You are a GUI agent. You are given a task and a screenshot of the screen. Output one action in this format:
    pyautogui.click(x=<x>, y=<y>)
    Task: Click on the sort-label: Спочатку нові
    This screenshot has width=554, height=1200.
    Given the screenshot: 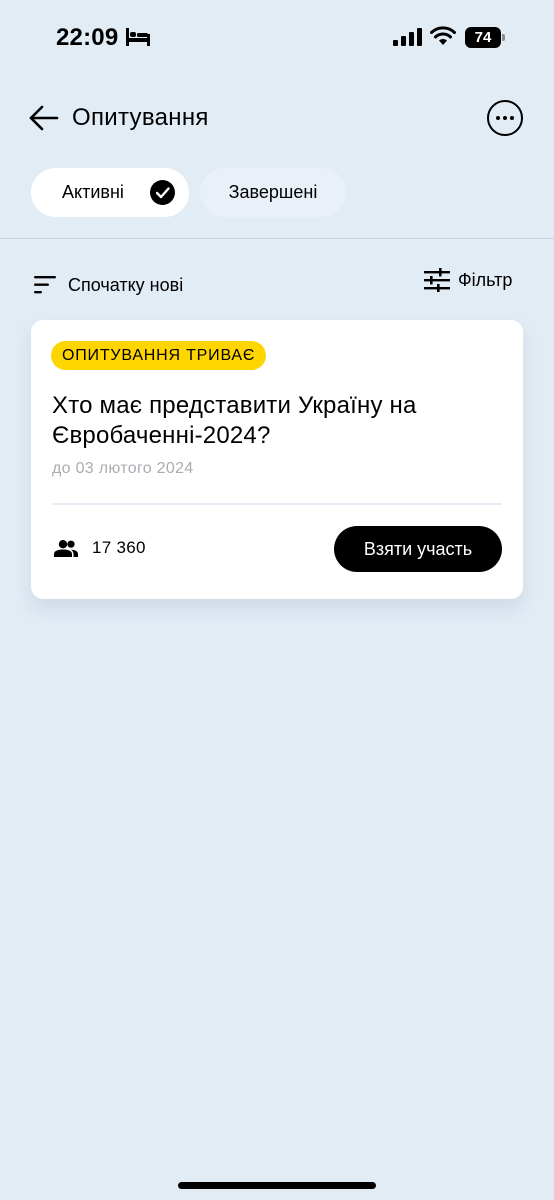 What is the action you would take?
    pyautogui.click(x=126, y=284)
    